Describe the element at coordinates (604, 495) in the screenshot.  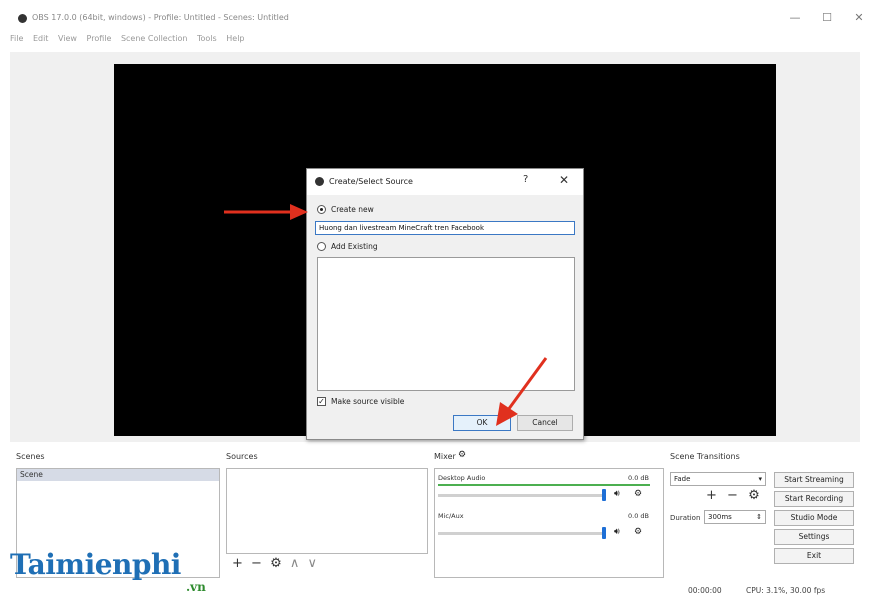
I see `desktop-audio-slider-thumb` at that location.